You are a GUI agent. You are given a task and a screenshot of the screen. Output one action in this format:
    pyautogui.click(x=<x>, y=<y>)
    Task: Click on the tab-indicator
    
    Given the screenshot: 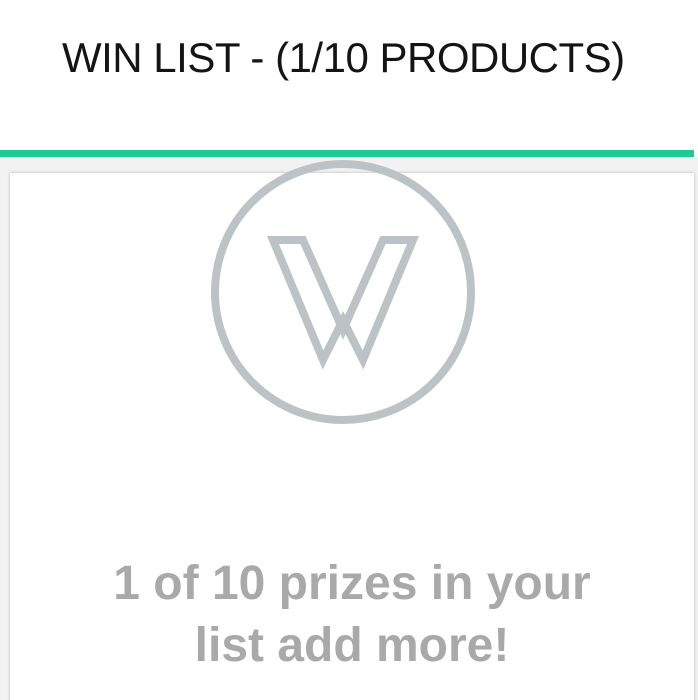 What is the action you would take?
    pyautogui.click(x=347, y=153)
    